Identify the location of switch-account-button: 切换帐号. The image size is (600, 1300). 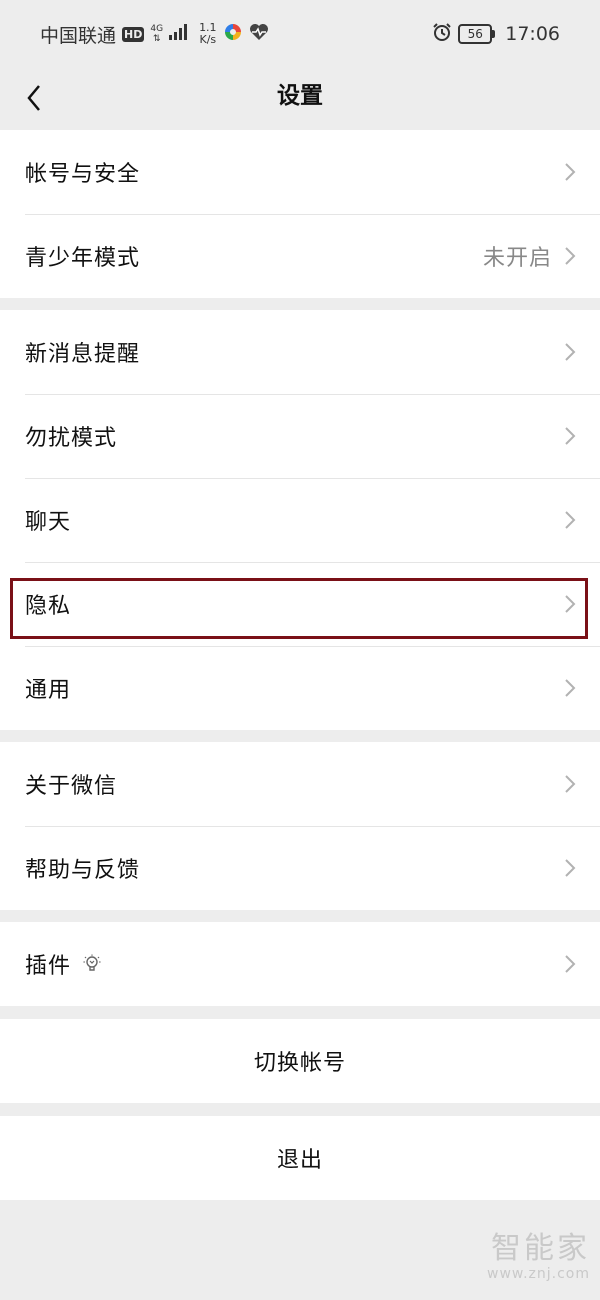
(300, 1061).